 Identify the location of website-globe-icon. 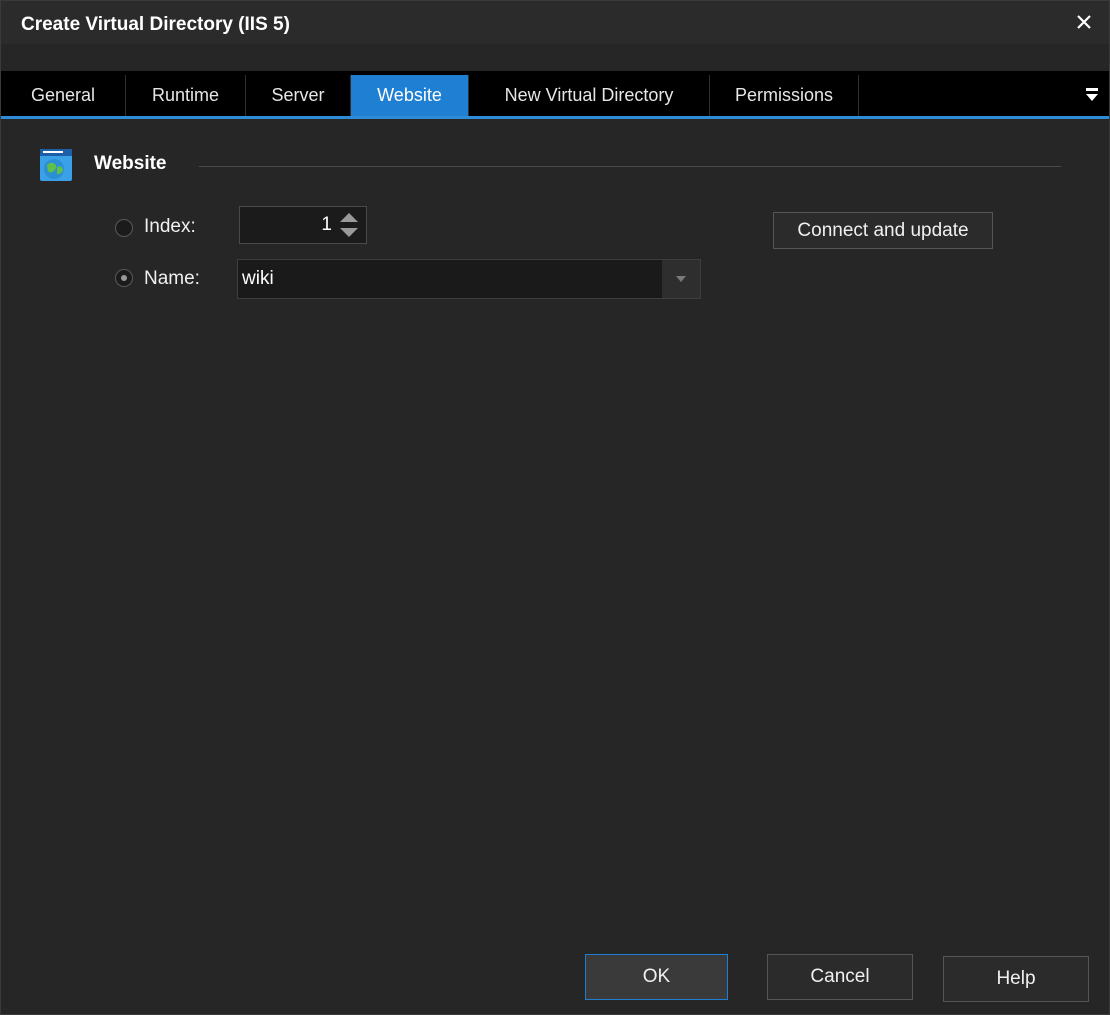
(56, 165).